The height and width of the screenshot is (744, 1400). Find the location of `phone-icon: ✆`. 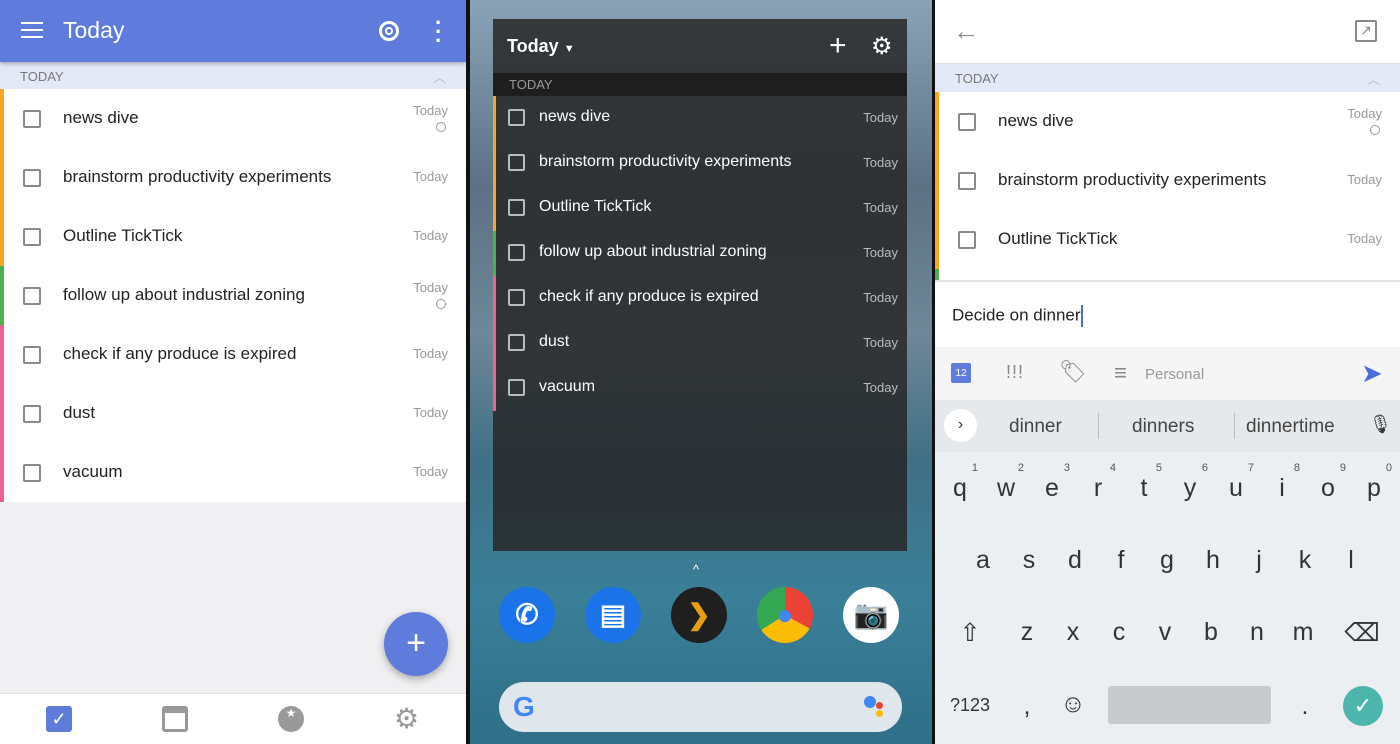

phone-icon: ✆ is located at coordinates (527, 615).